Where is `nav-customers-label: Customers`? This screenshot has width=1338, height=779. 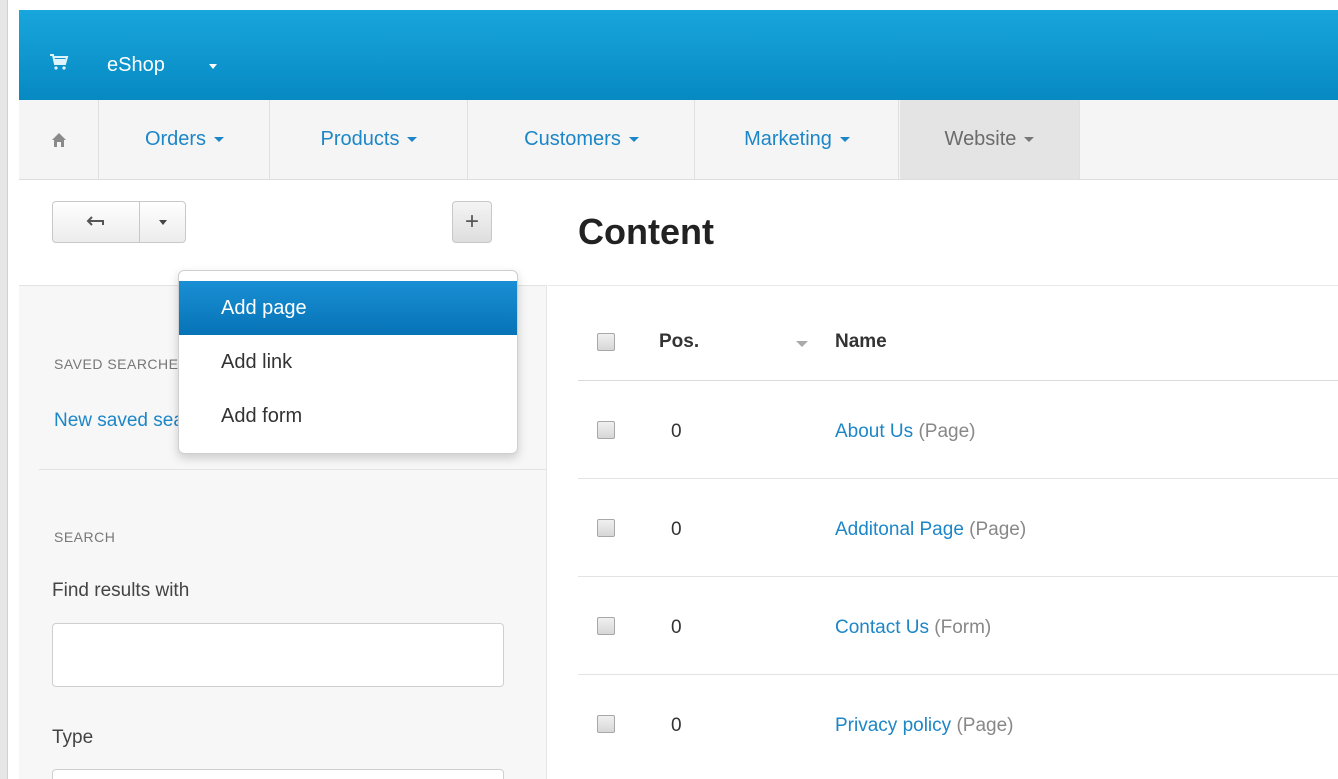 nav-customers-label: Customers is located at coordinates (572, 139).